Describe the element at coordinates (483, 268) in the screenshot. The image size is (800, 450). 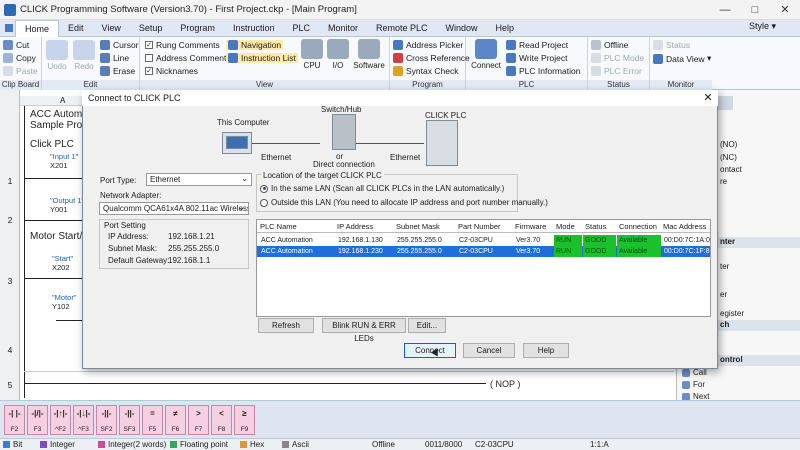
I see `plc-list-table` at that location.